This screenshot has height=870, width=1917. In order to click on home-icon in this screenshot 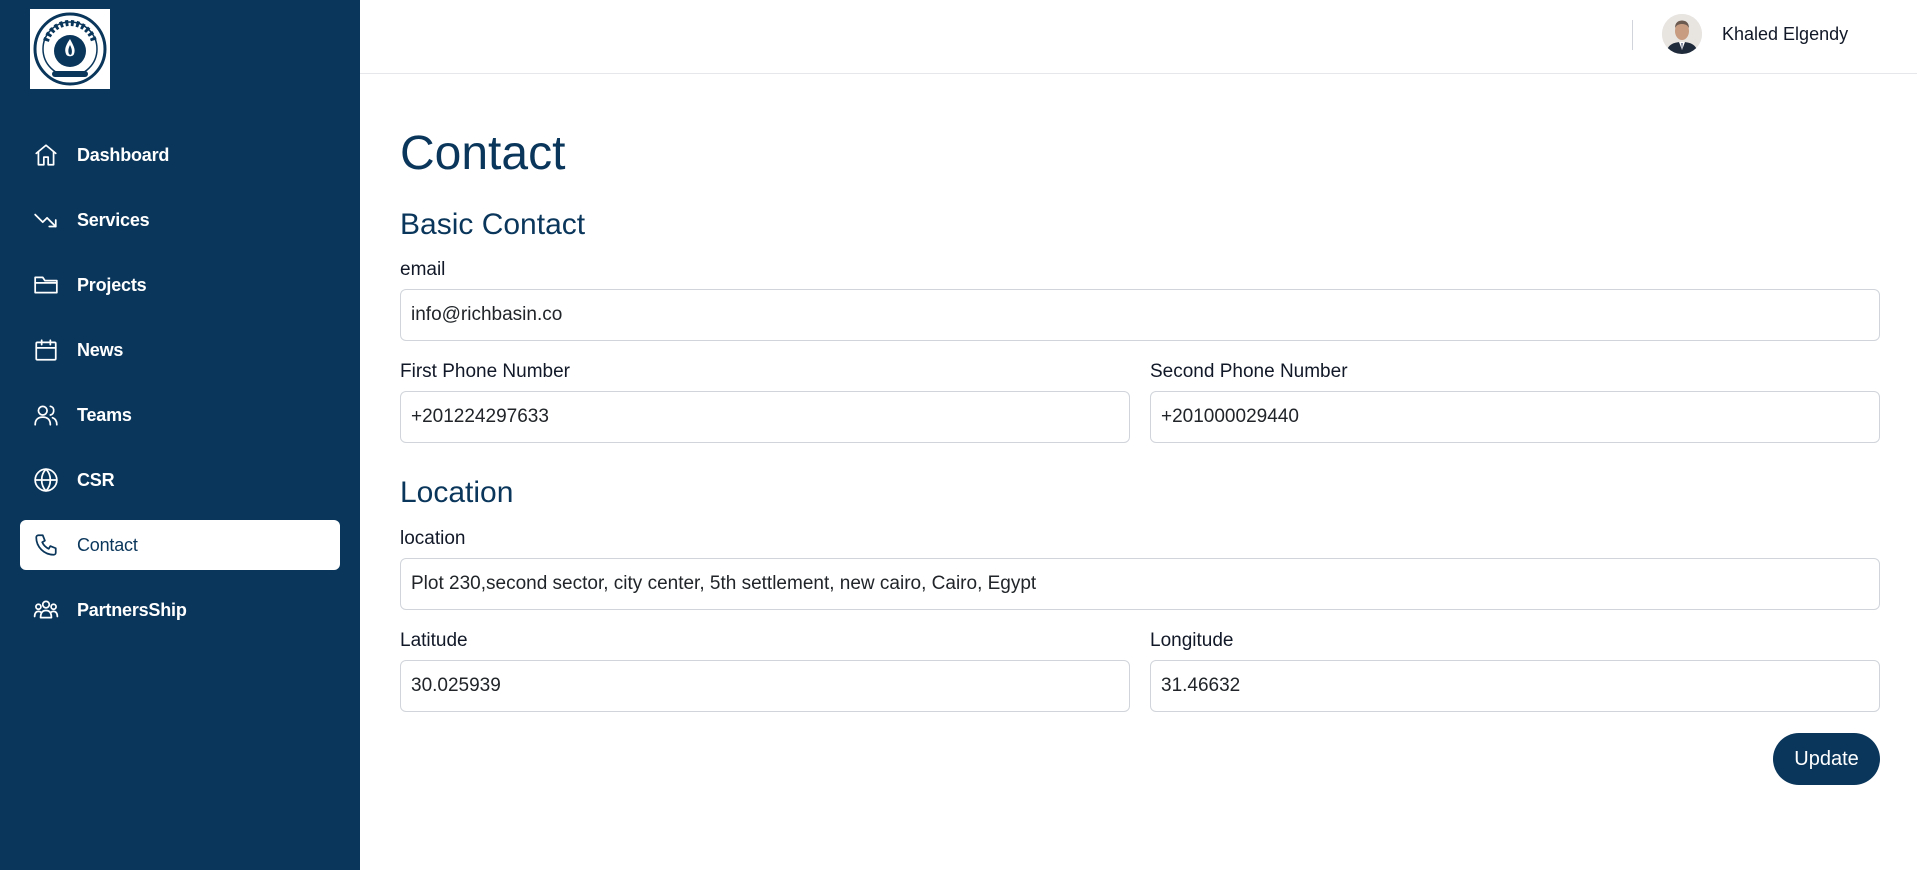, I will do `click(46, 155)`.